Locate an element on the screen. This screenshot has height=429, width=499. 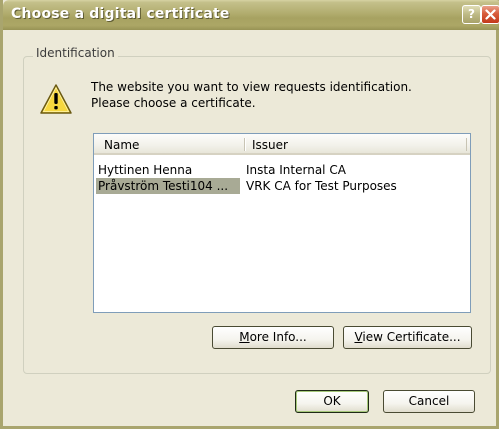
help-icon: ? is located at coordinates (471, 14).